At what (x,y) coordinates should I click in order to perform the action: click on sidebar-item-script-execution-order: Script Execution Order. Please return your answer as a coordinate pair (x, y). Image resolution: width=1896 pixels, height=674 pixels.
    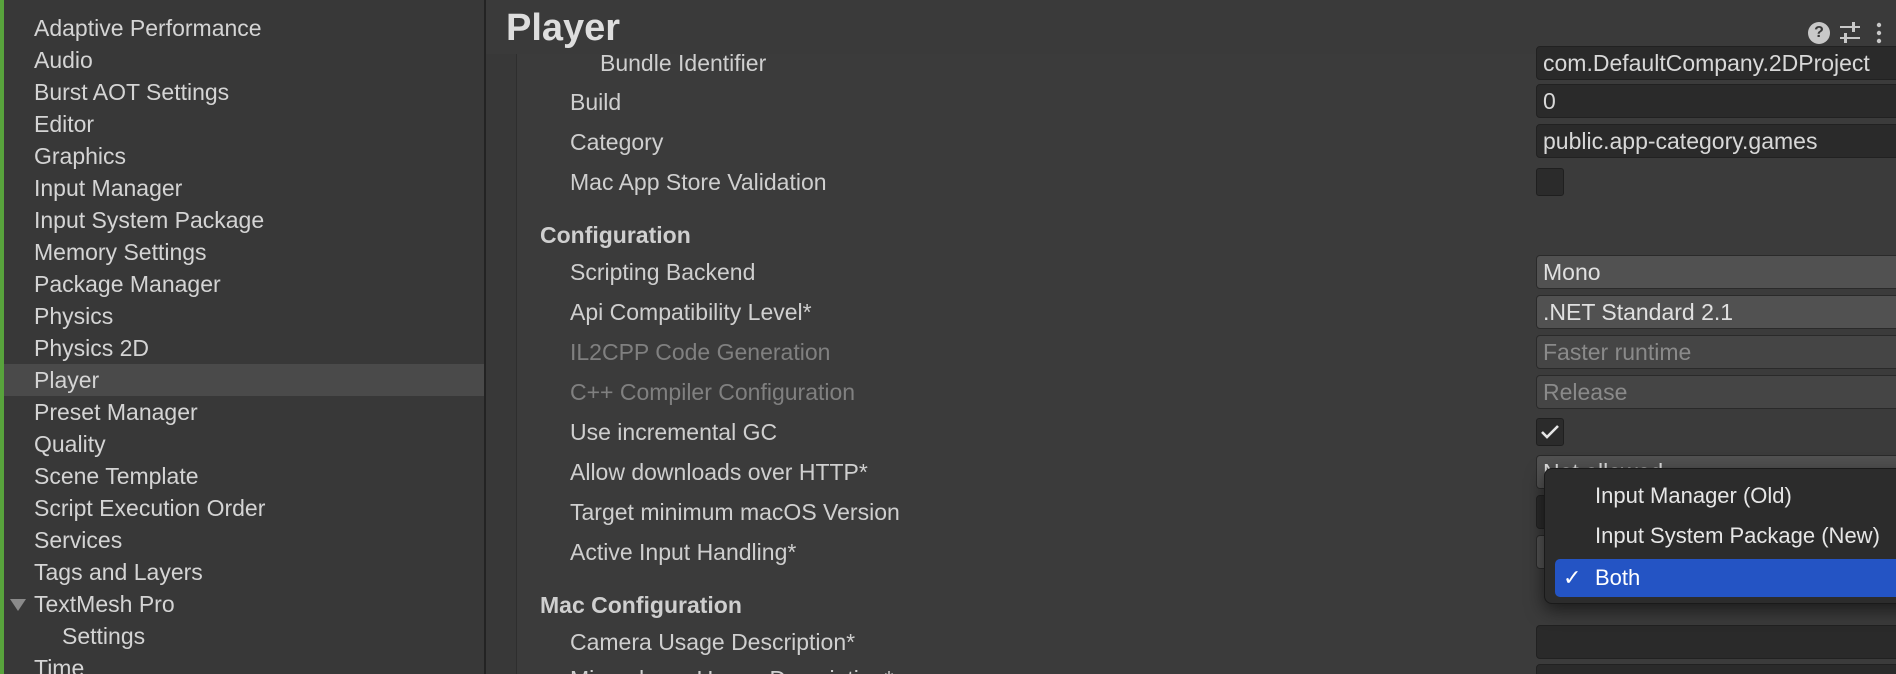
    Looking at the image, I should click on (244, 508).